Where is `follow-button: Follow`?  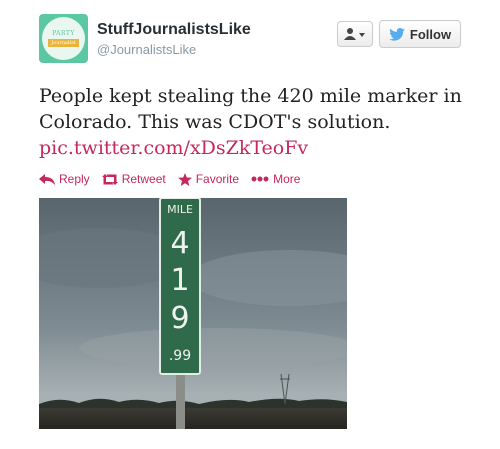
follow-button: Follow is located at coordinates (420, 34).